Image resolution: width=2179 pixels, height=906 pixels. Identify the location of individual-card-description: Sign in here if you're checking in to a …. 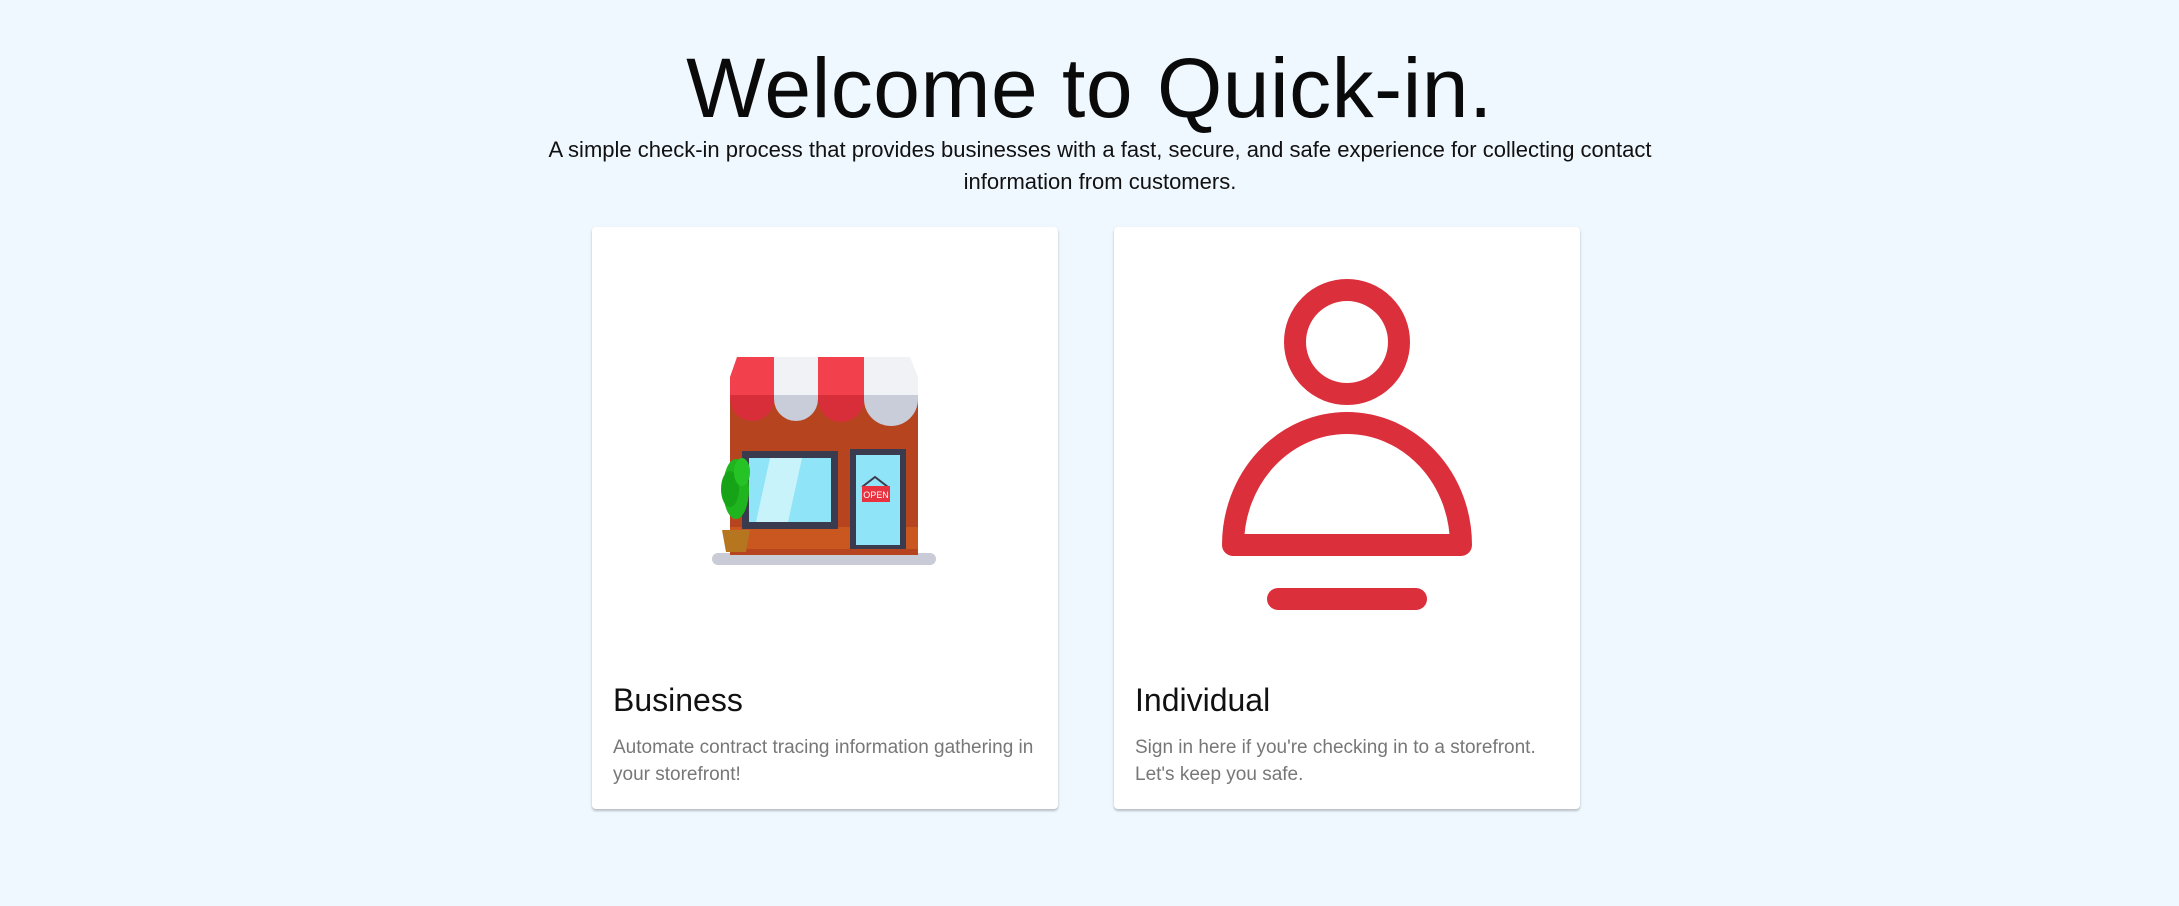
(1335, 761).